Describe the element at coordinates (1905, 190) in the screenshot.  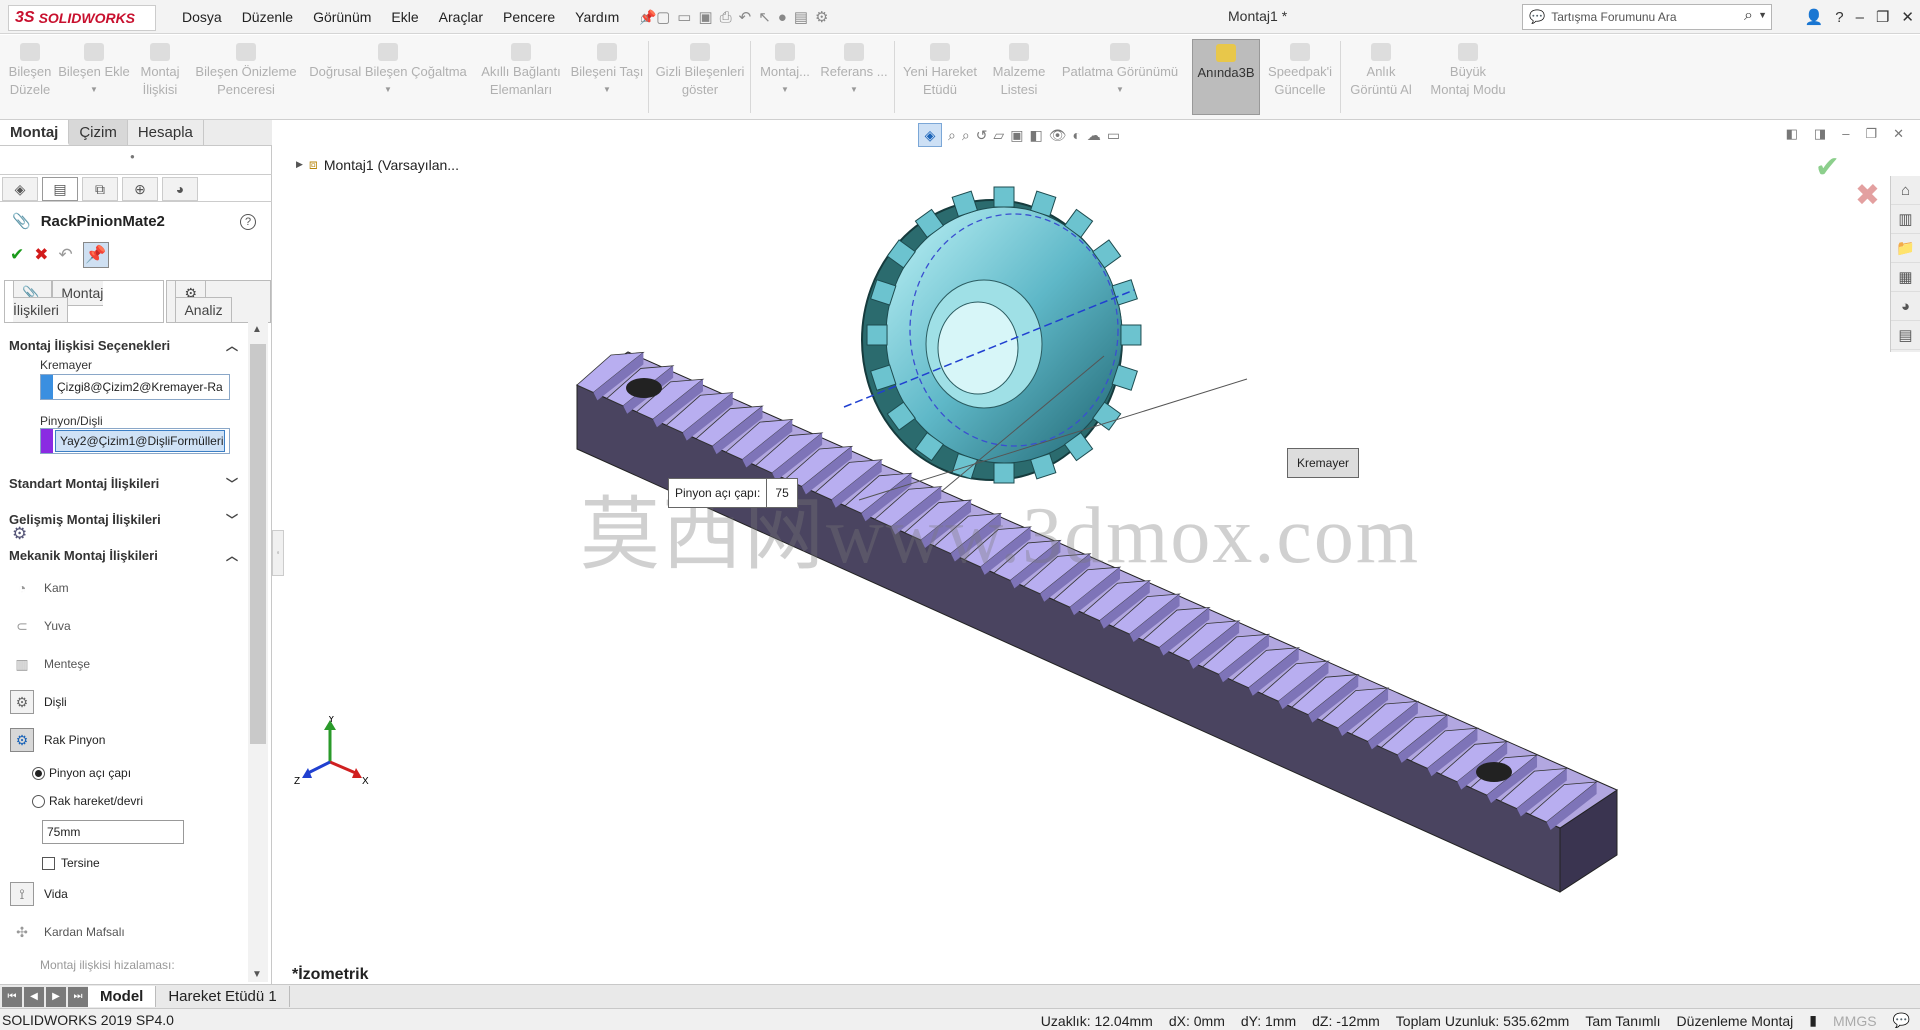
I see `solidworks-resources-icon: ⌂` at that location.